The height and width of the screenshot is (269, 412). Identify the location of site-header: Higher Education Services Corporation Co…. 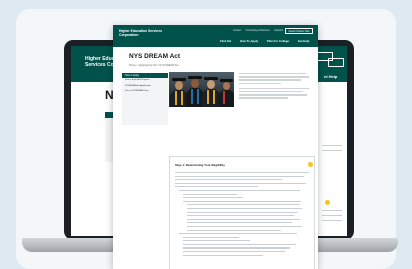
(215, 36).